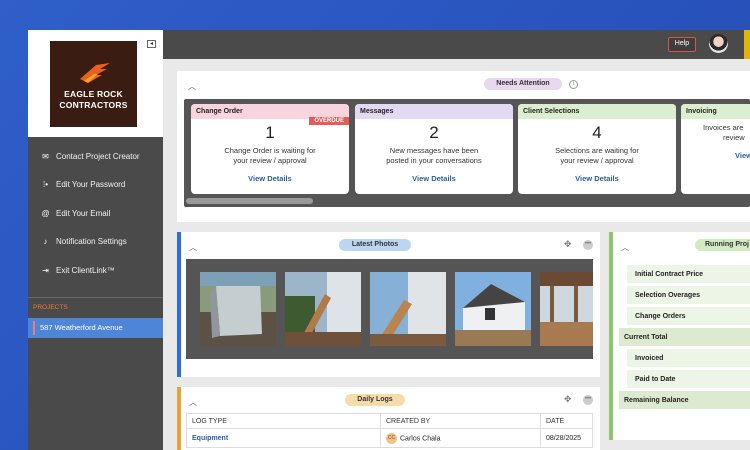 Image resolution: width=750 pixels, height=450 pixels. Describe the element at coordinates (283, 438) in the screenshot. I see `log-type-cell: Equipment` at that location.